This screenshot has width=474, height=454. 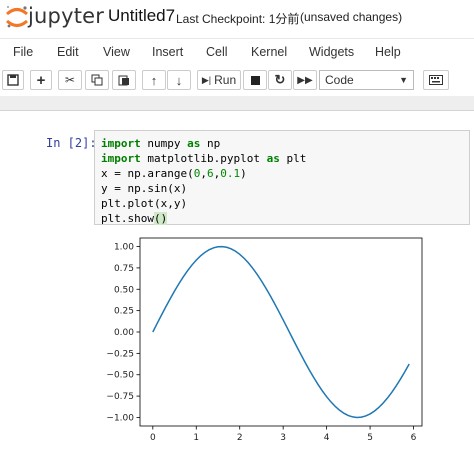 I want to click on jupyter-logo-icon, so click(x=17, y=17).